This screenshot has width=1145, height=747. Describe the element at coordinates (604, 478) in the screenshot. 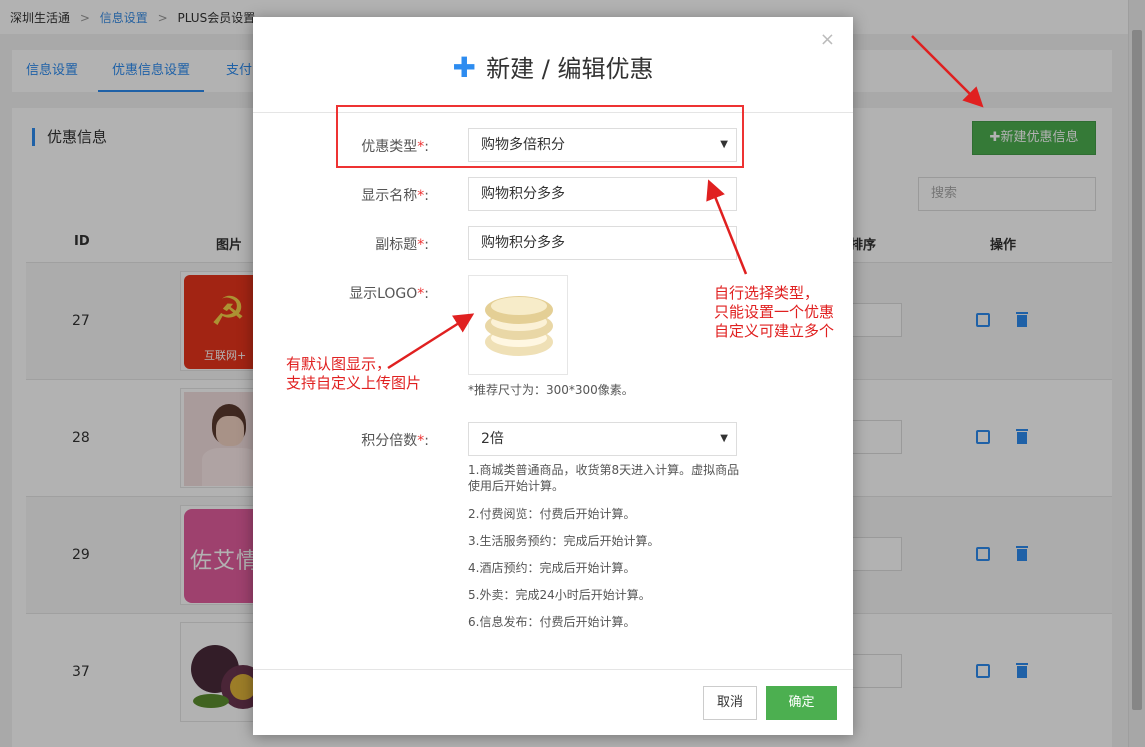

I see `rule-note: 1.商城类普通商品，收货第8天进入计算。虚拟商品使用后开始计算。` at that location.